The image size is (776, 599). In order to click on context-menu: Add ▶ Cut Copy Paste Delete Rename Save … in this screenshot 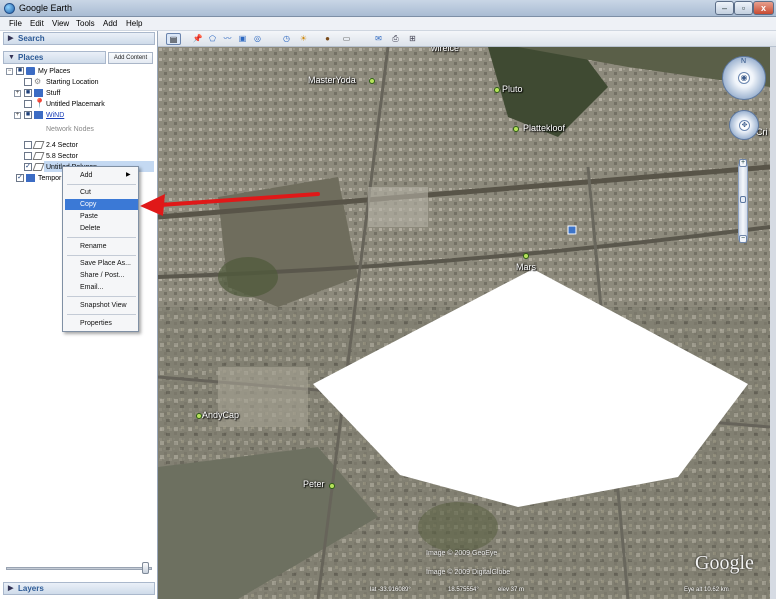, I will do `click(100, 249)`.